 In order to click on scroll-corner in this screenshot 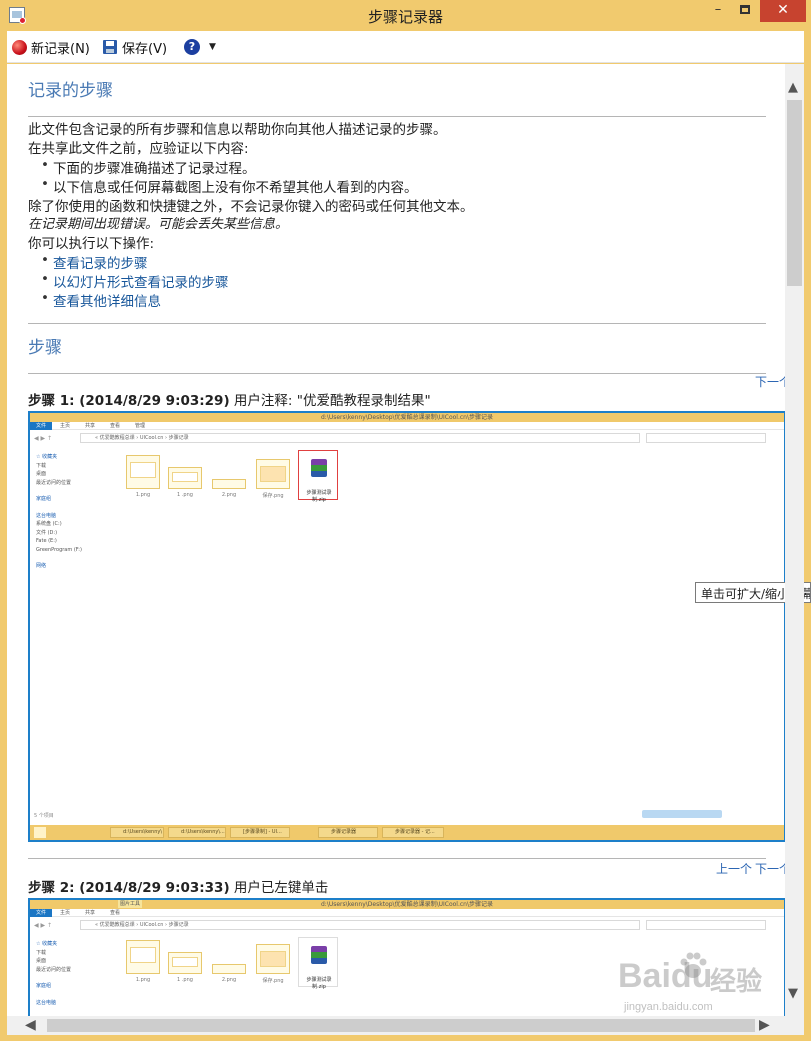, I will do `click(794, 1025)`.